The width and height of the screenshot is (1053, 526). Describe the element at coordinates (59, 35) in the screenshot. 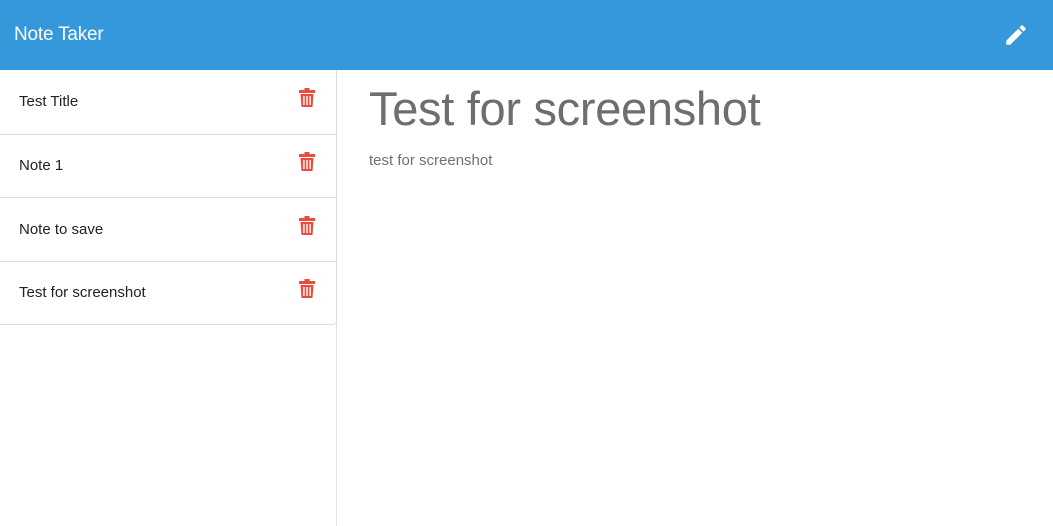

I see `brand-title: Note Taker` at that location.